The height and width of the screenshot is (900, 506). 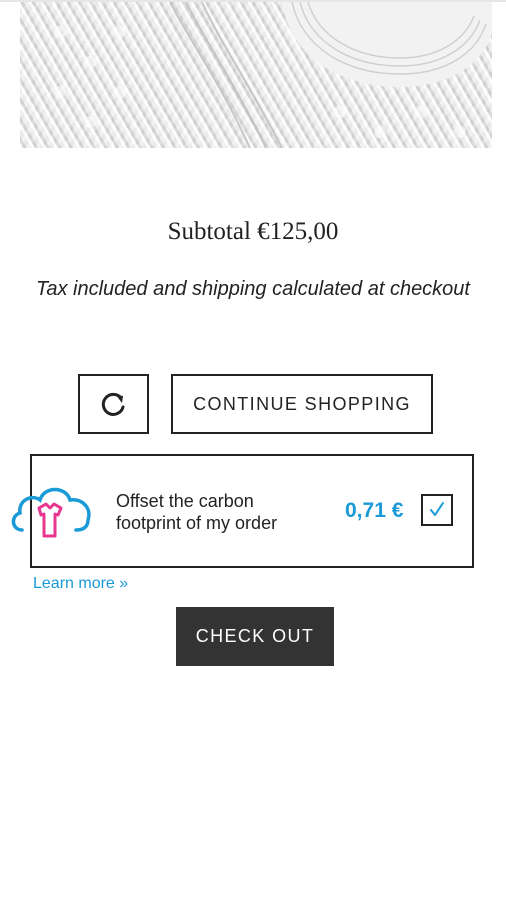 What do you see at coordinates (374, 510) in the screenshot?
I see `carbon-offset-price: 0,71 €` at bounding box center [374, 510].